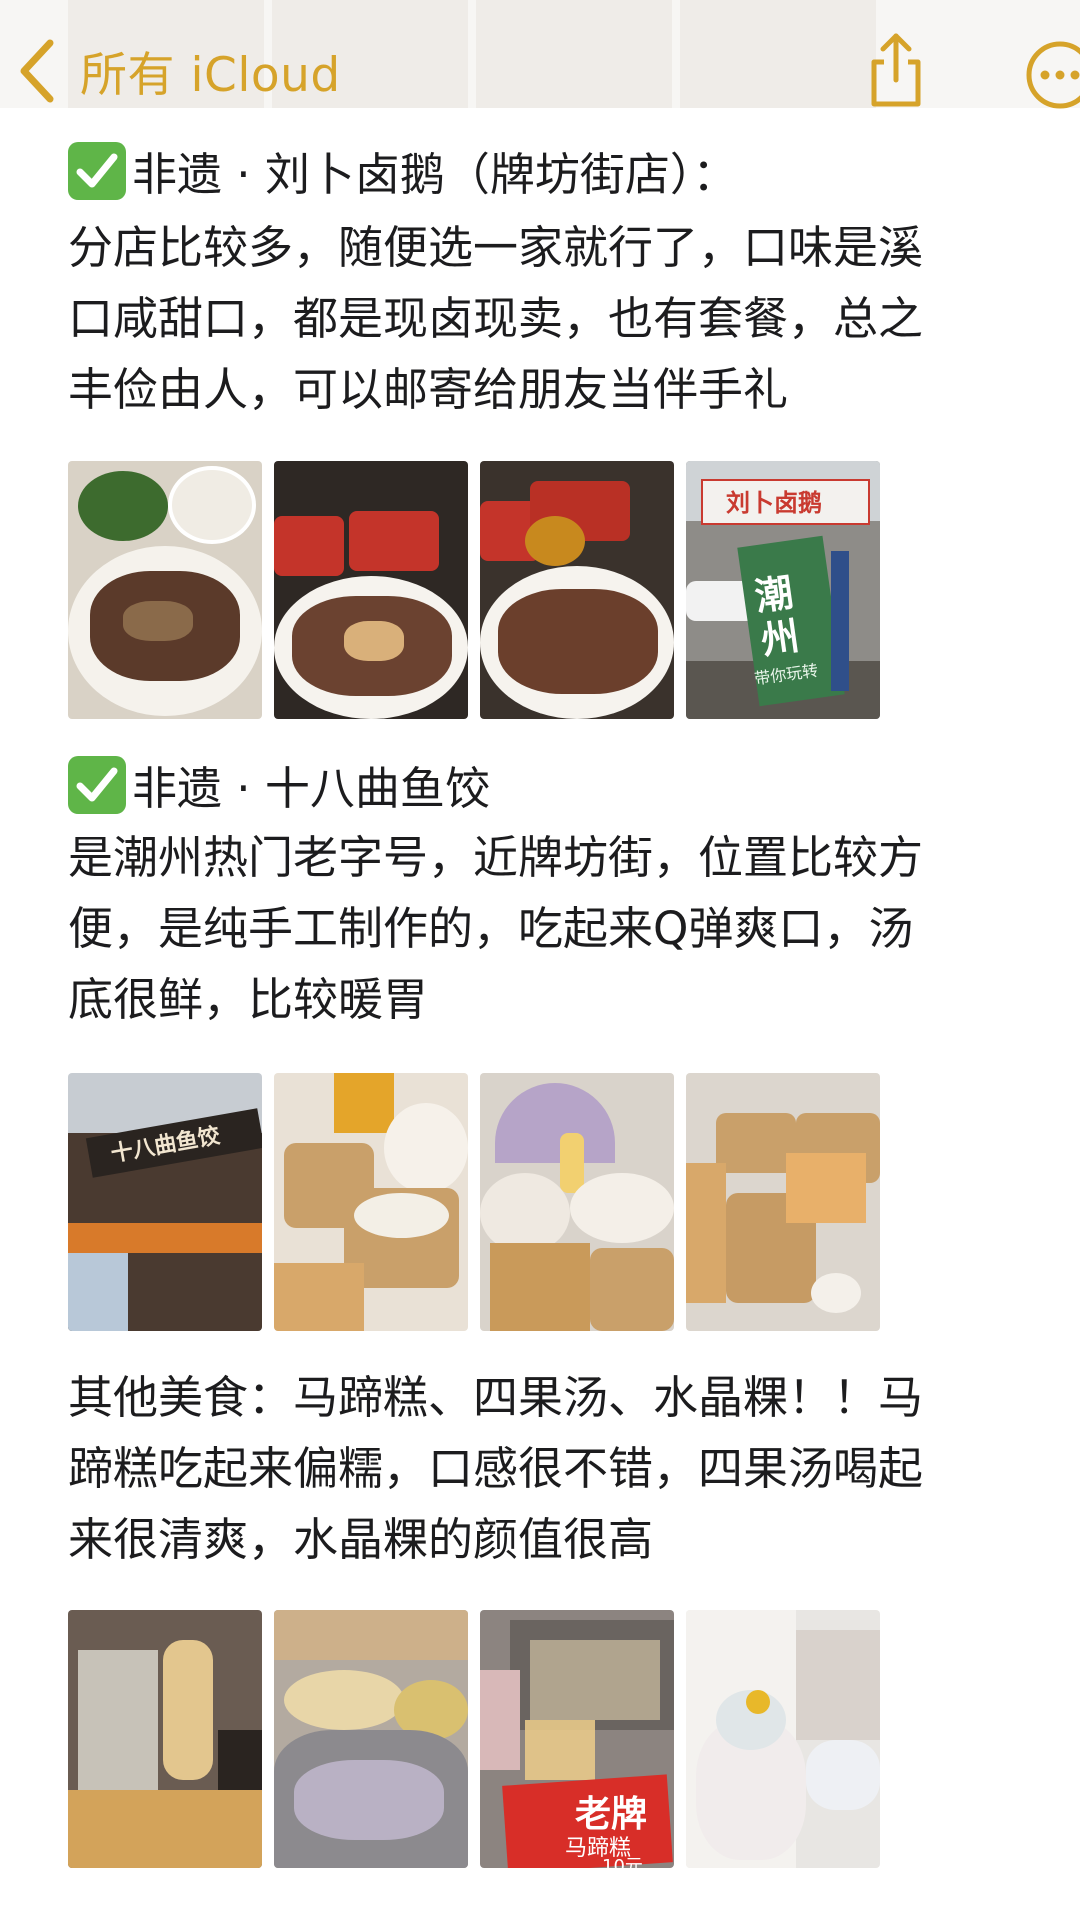 This screenshot has width=1080, height=1919. What do you see at coordinates (37, 70) in the screenshot?
I see `chevron-left-icon` at bounding box center [37, 70].